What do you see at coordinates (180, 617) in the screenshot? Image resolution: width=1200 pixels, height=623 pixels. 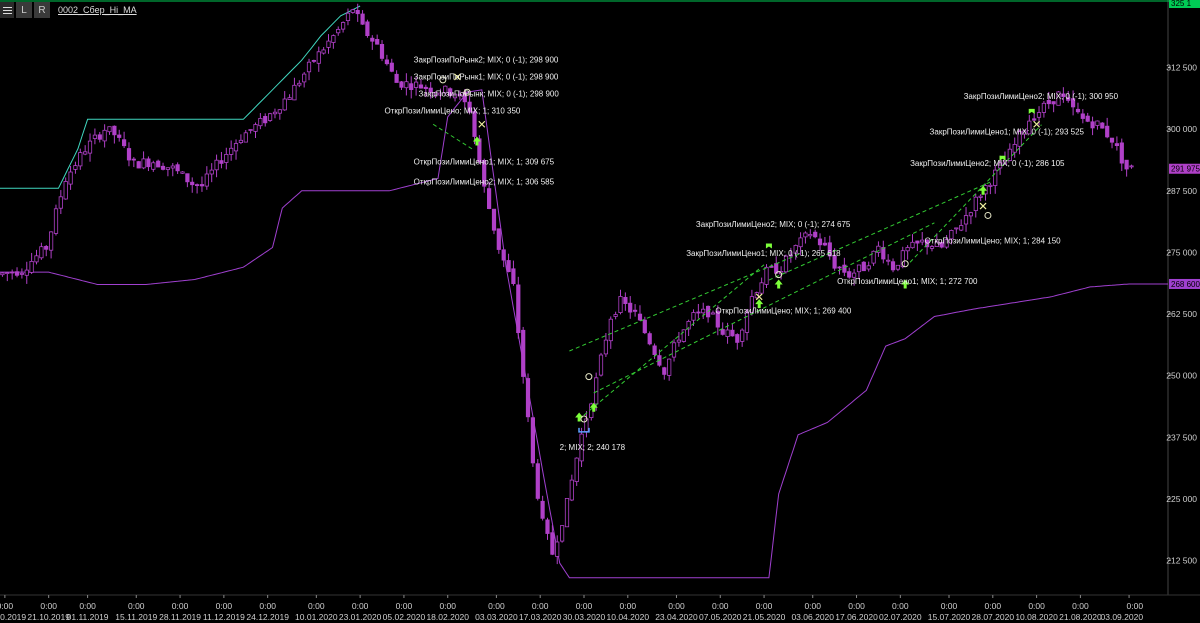 I see `x-tick-date: 28.11.2019` at bounding box center [180, 617].